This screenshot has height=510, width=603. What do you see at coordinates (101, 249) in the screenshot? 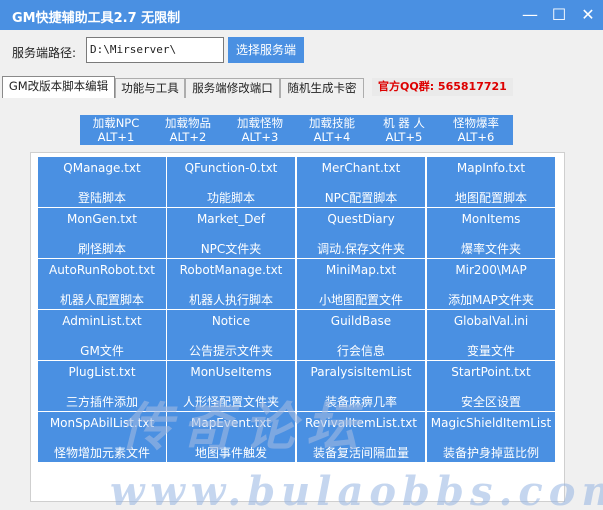
I see `script-file-description: 刷怪脚本` at bounding box center [101, 249].